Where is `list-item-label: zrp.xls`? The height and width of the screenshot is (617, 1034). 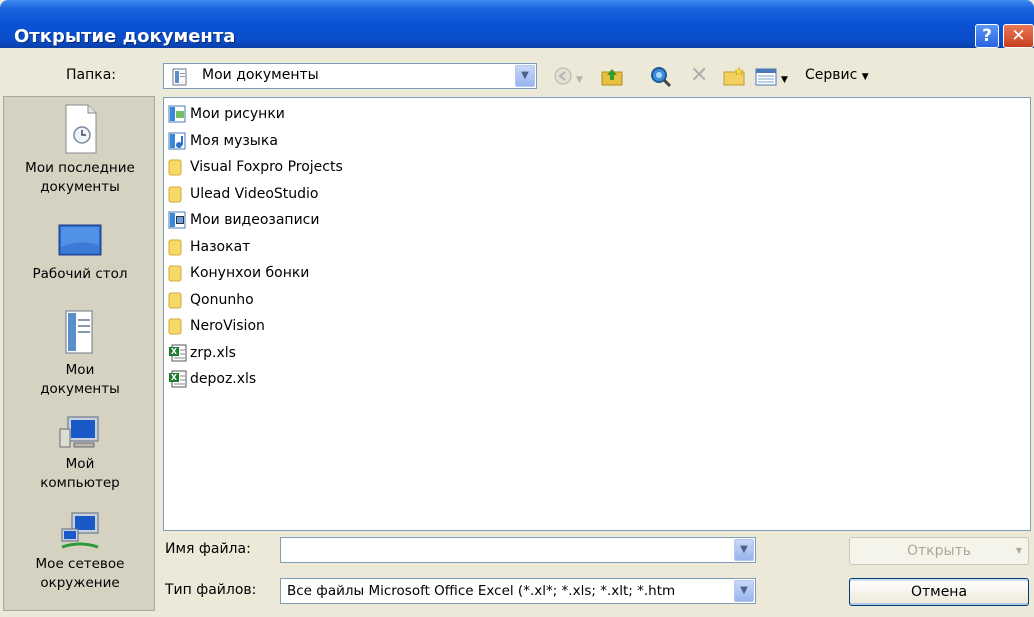 list-item-label: zrp.xls is located at coordinates (213, 352).